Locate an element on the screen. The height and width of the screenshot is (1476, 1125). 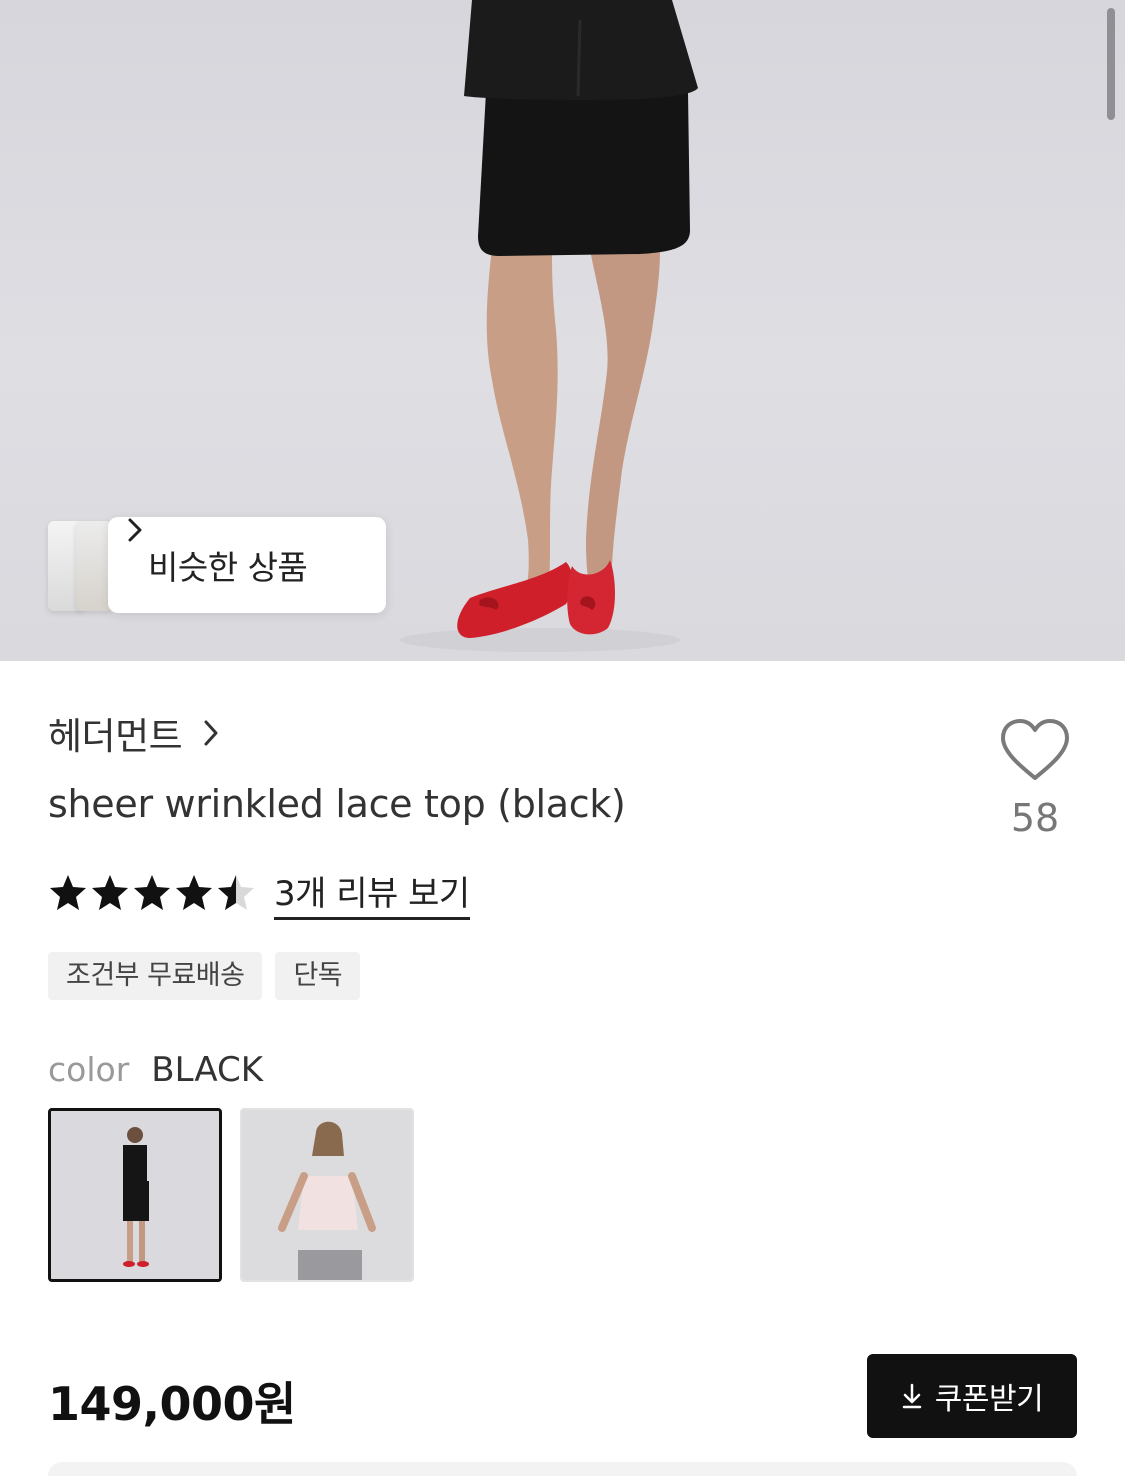
color-value: BLACK is located at coordinates (207, 1070).